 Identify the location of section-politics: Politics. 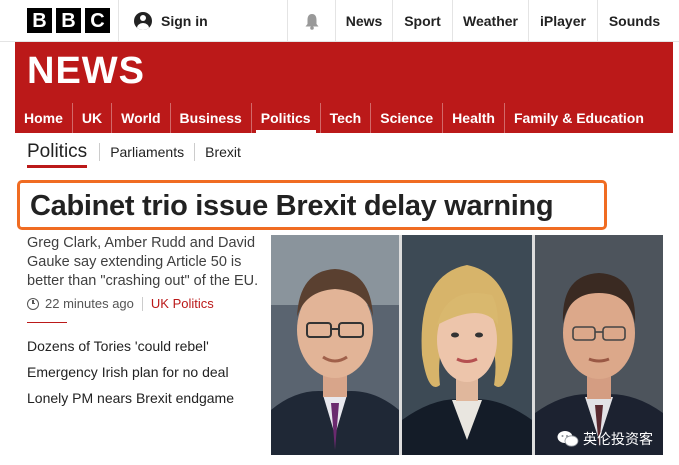
(285, 118).